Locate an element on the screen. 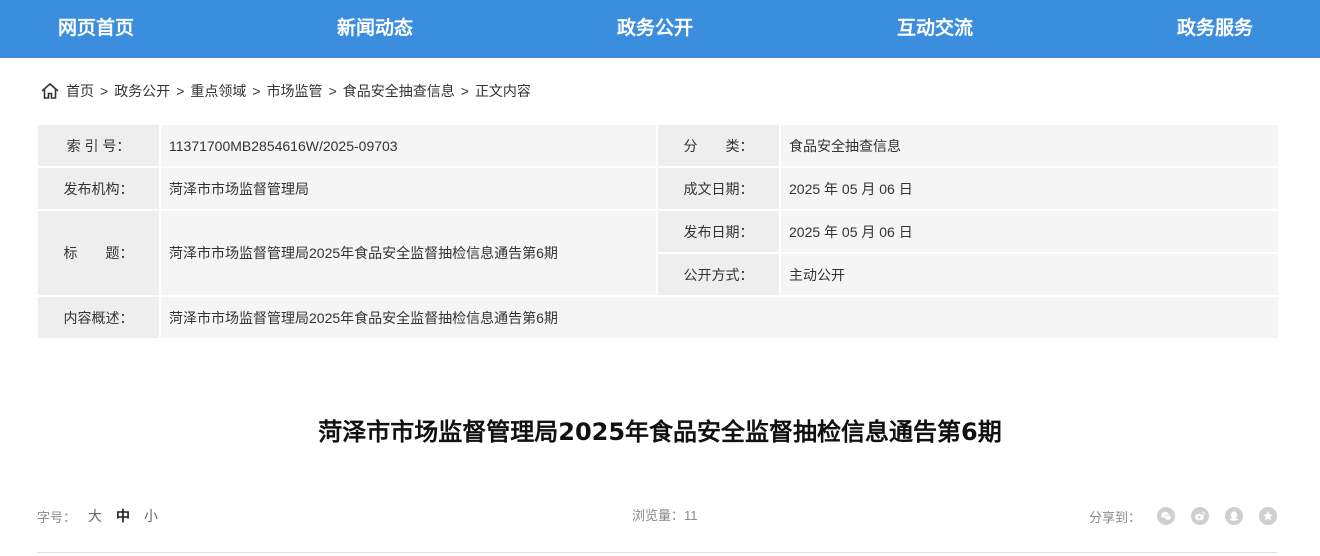  home-icon is located at coordinates (50, 91).